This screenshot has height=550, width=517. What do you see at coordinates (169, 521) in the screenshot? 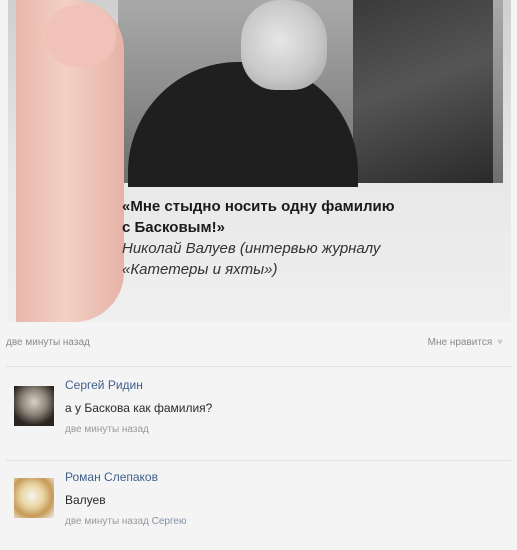
I see `reply-to-link: Сергею` at bounding box center [169, 521].